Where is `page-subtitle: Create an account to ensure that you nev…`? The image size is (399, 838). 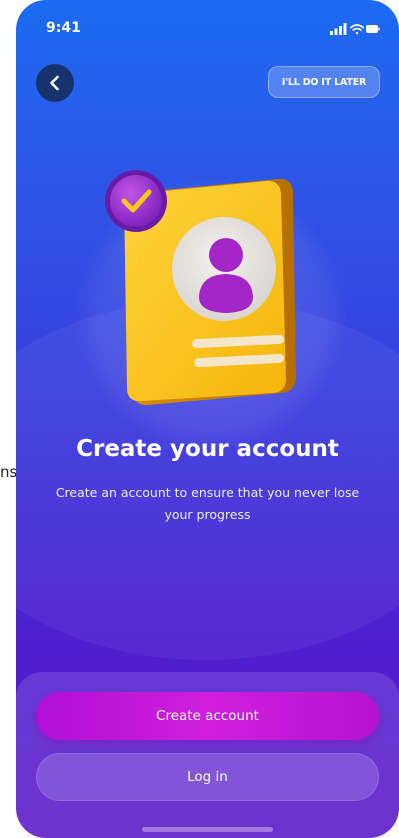 page-subtitle: Create an account to ensure that you nev… is located at coordinates (207, 503).